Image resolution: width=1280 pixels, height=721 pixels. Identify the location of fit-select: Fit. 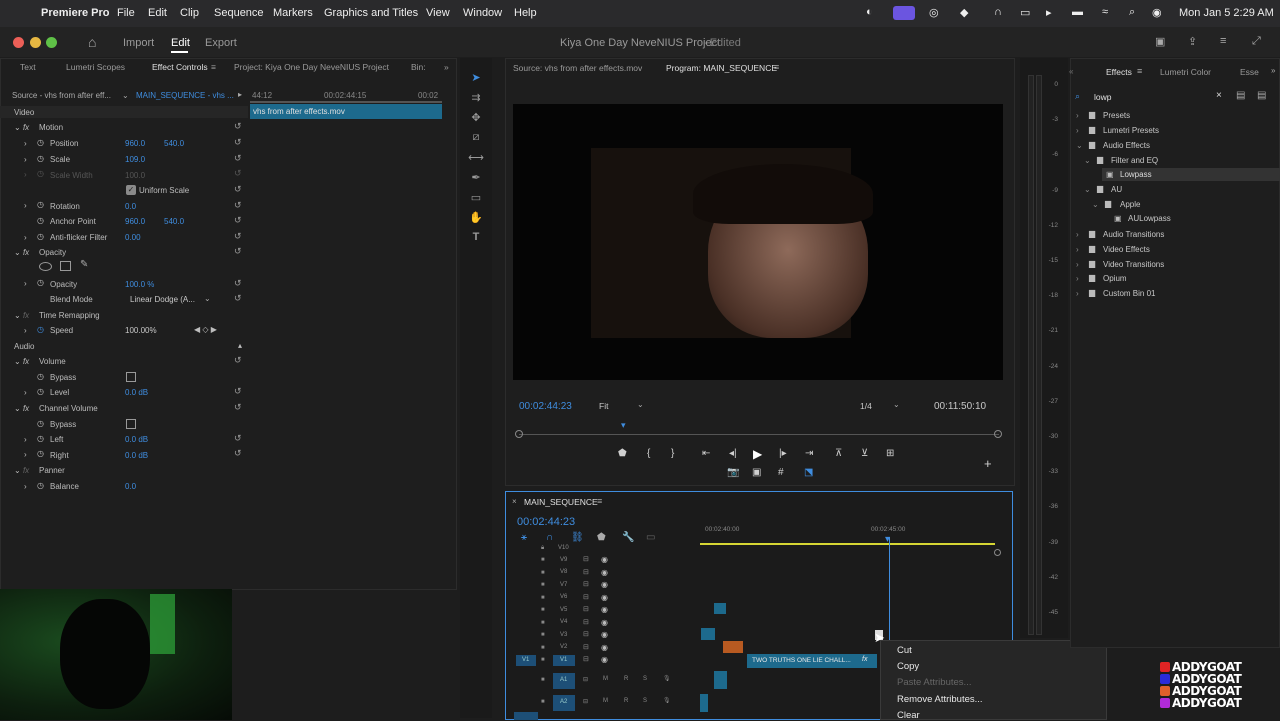
(603, 406).